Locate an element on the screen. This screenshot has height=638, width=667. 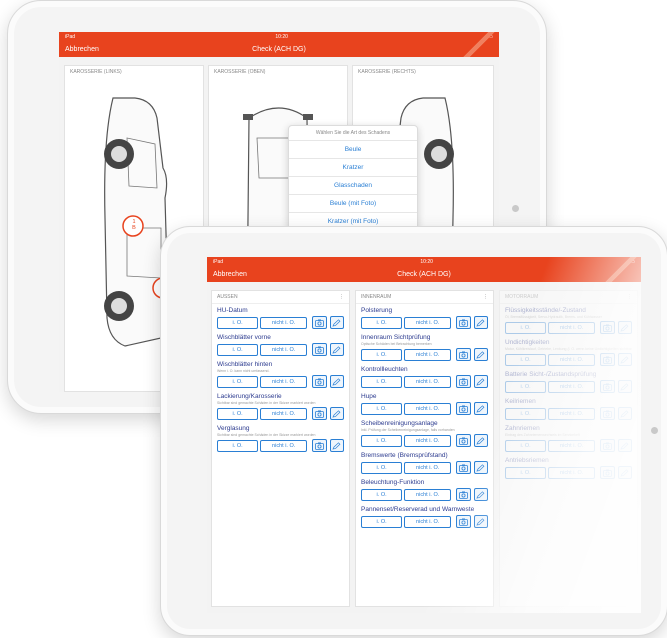
column-title: AUSSEN is located at coordinates (227, 297).